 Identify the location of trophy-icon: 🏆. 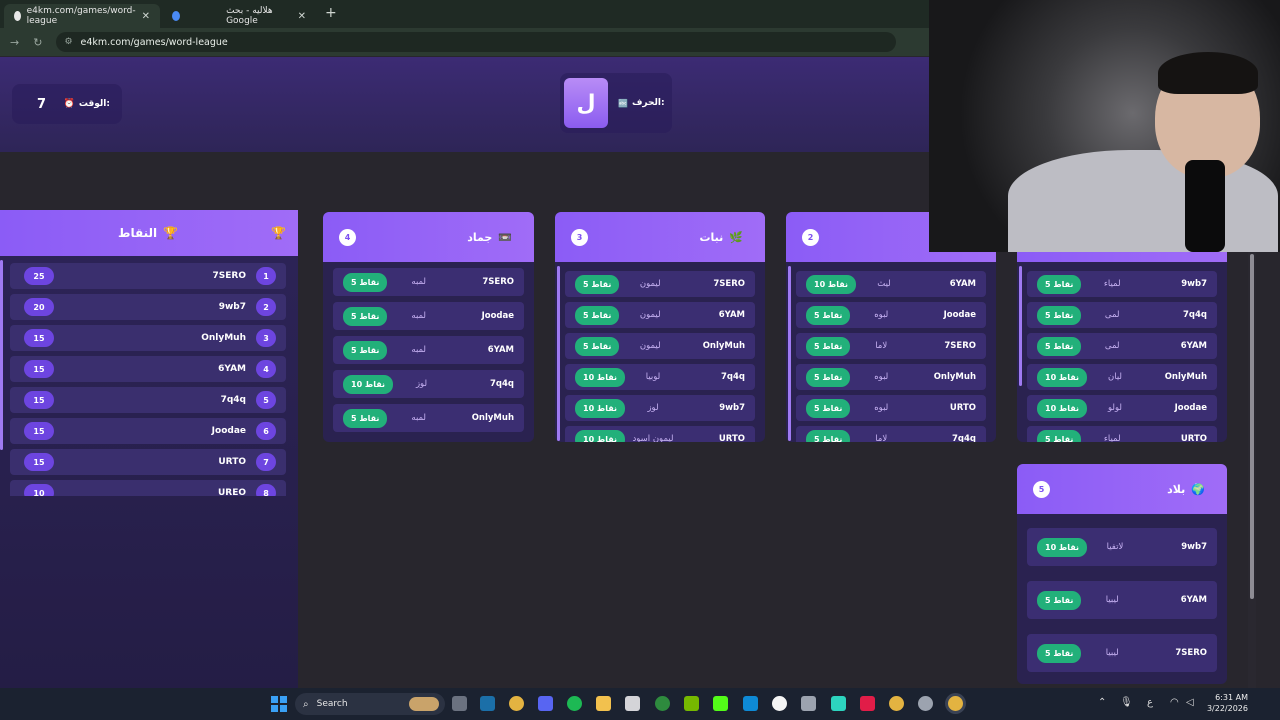
(171, 233).